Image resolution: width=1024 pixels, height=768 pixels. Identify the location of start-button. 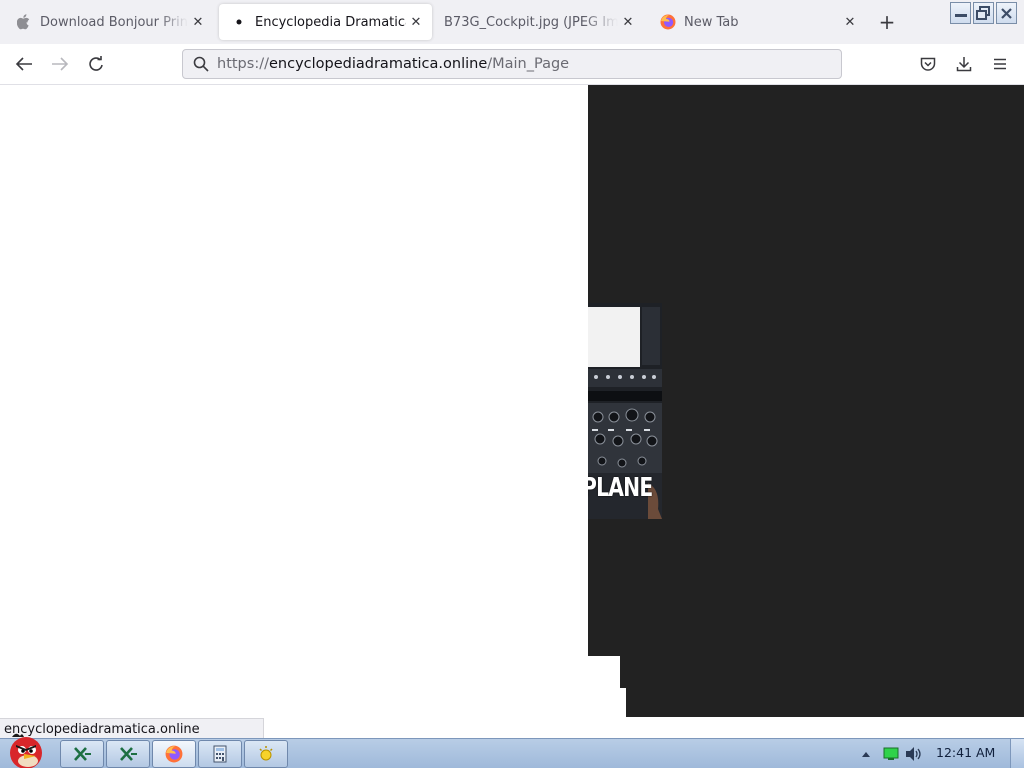
(26, 749).